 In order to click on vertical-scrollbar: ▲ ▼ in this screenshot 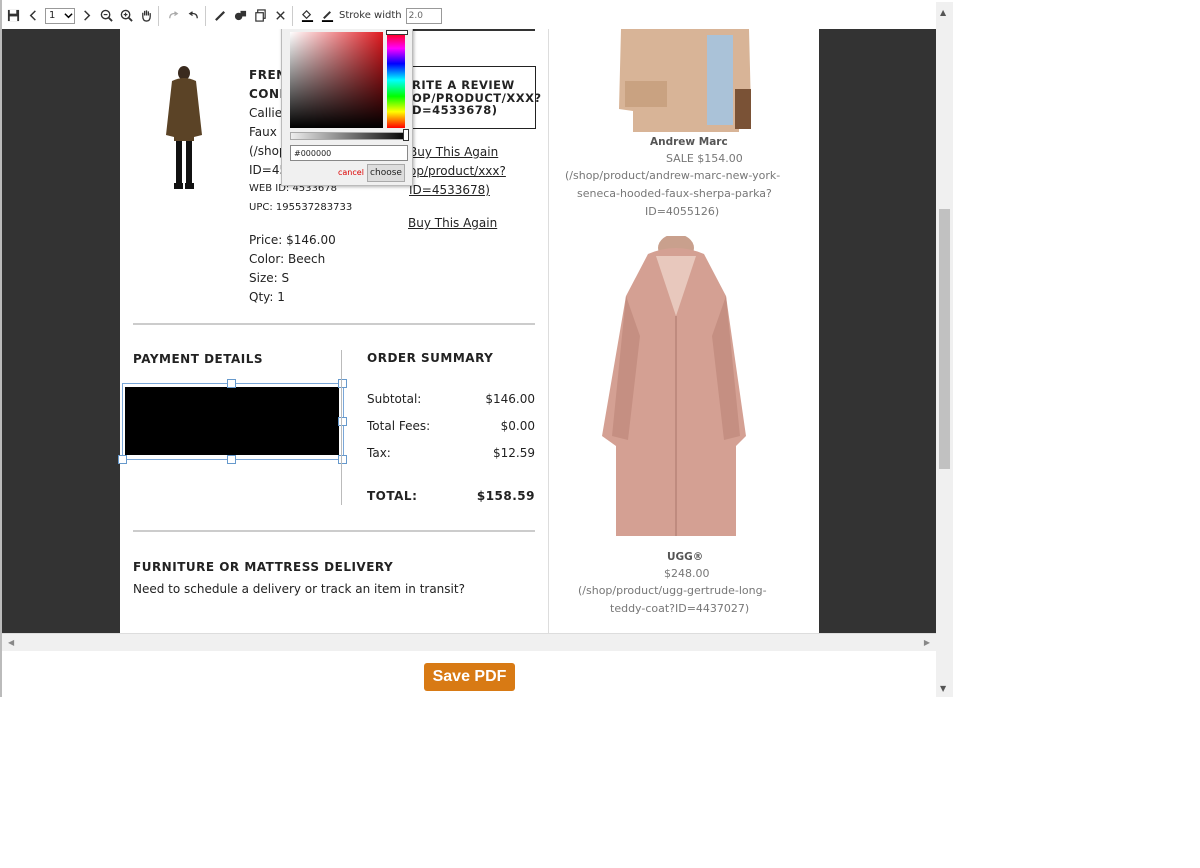, I will do `click(944, 349)`.